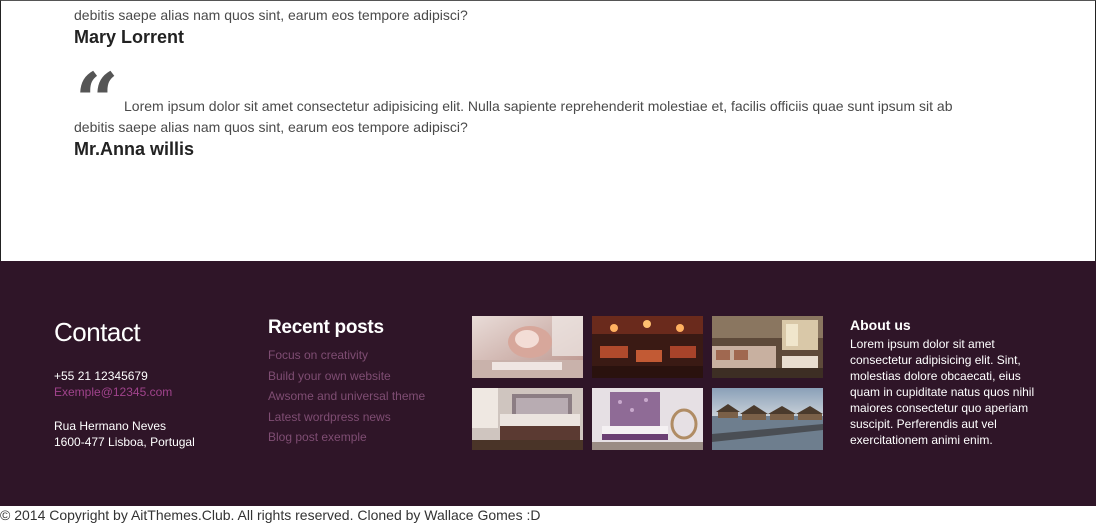 The image size is (1096, 525). What do you see at coordinates (113, 392) in the screenshot?
I see `contact-email-link: Exemple@12345.com` at bounding box center [113, 392].